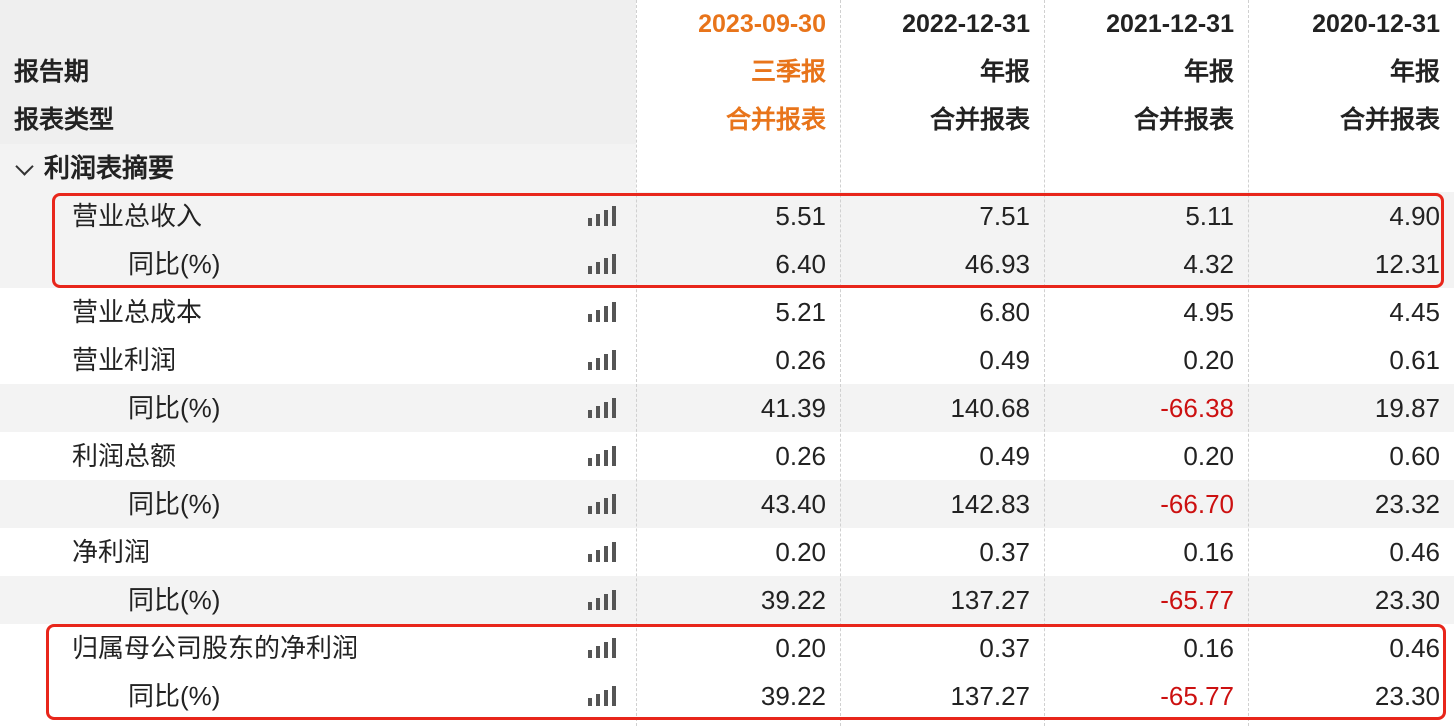 The width and height of the screenshot is (1454, 726). Describe the element at coordinates (1004, 72) in the screenshot. I see `period-report-1: 年报` at that location.